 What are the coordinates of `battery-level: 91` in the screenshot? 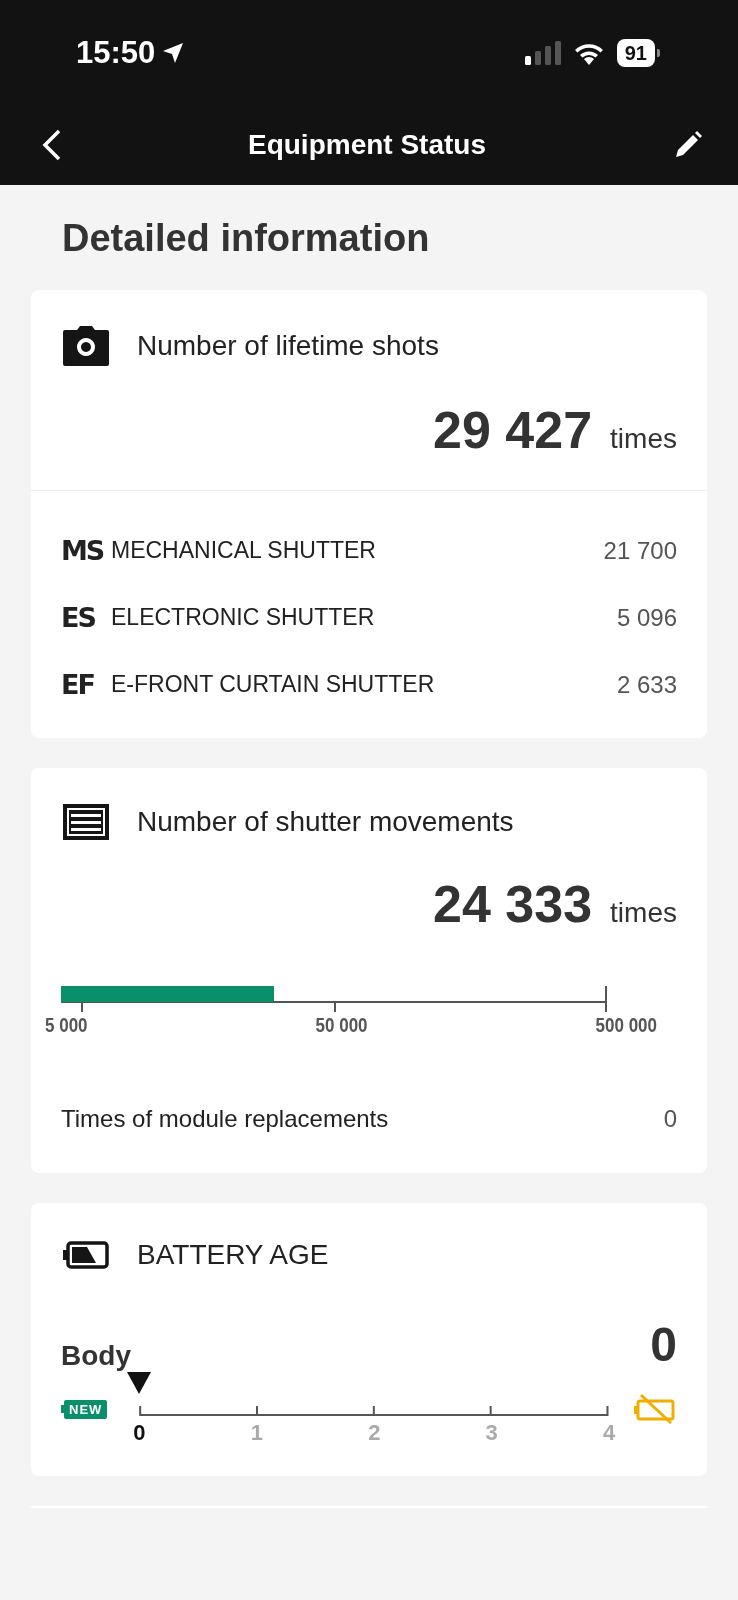 It's located at (635, 52).